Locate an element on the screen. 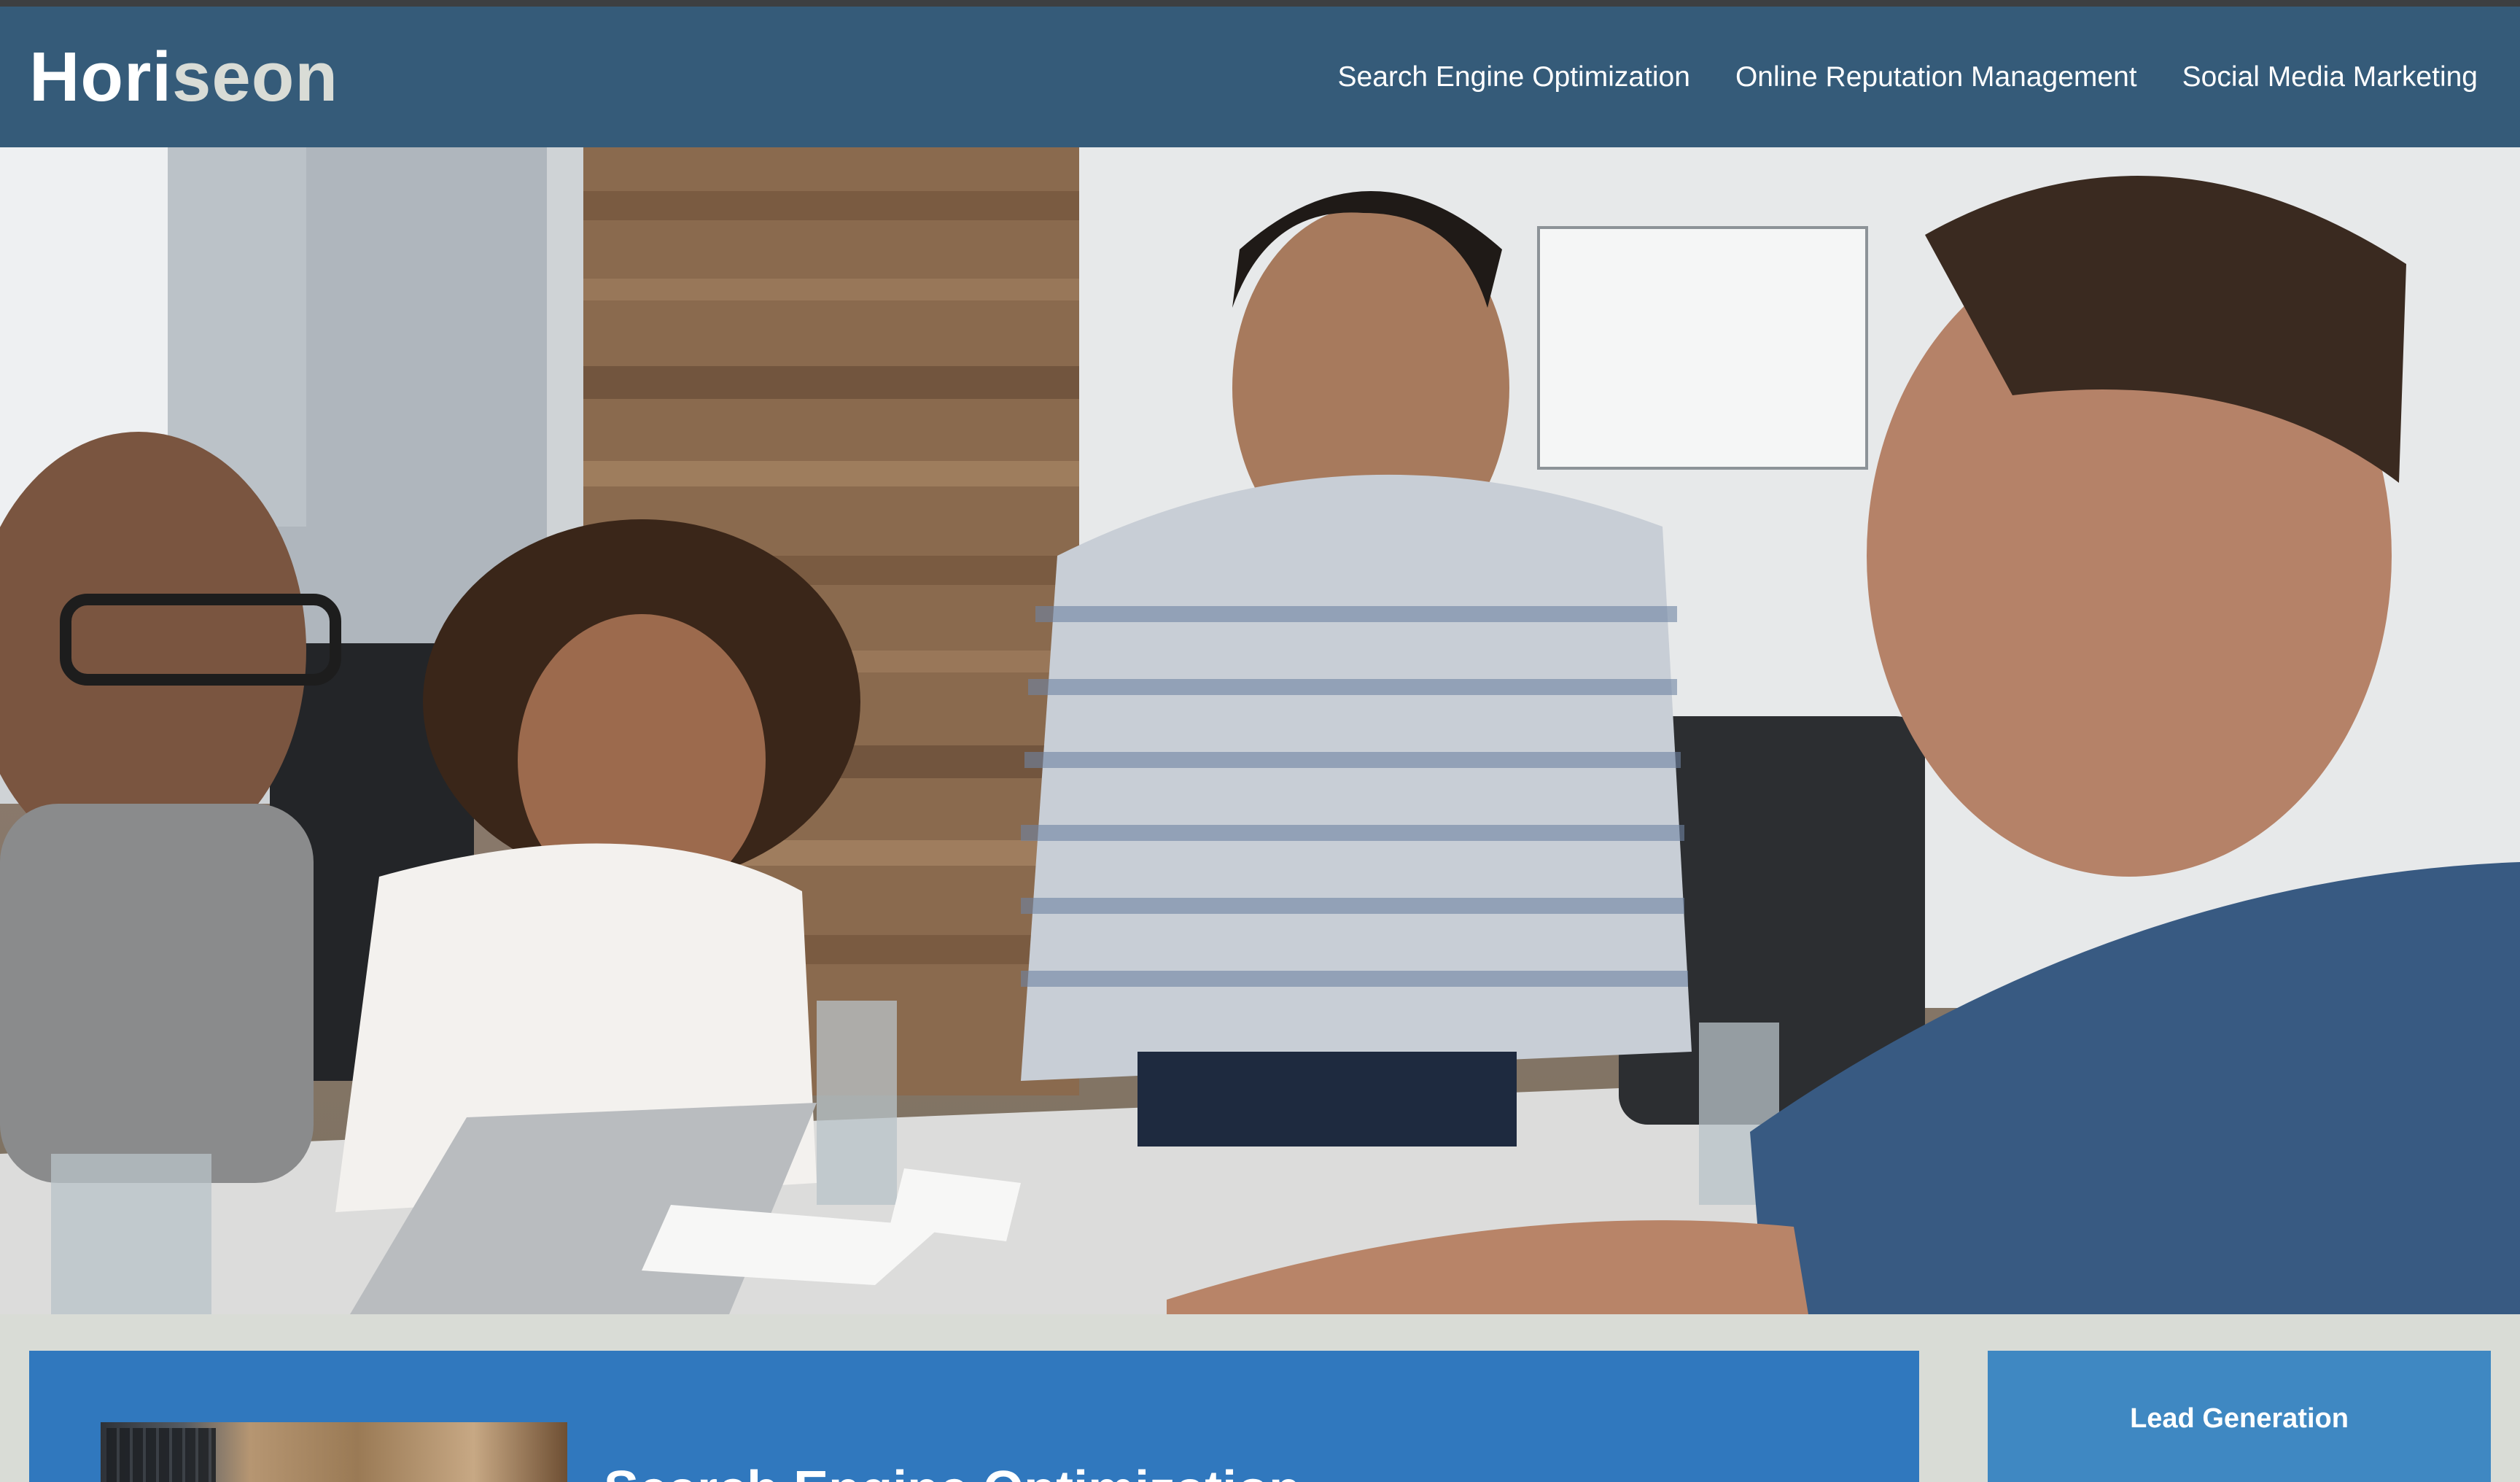 The image size is (2520, 1482). browser-top-strip is located at coordinates (1260, 4).